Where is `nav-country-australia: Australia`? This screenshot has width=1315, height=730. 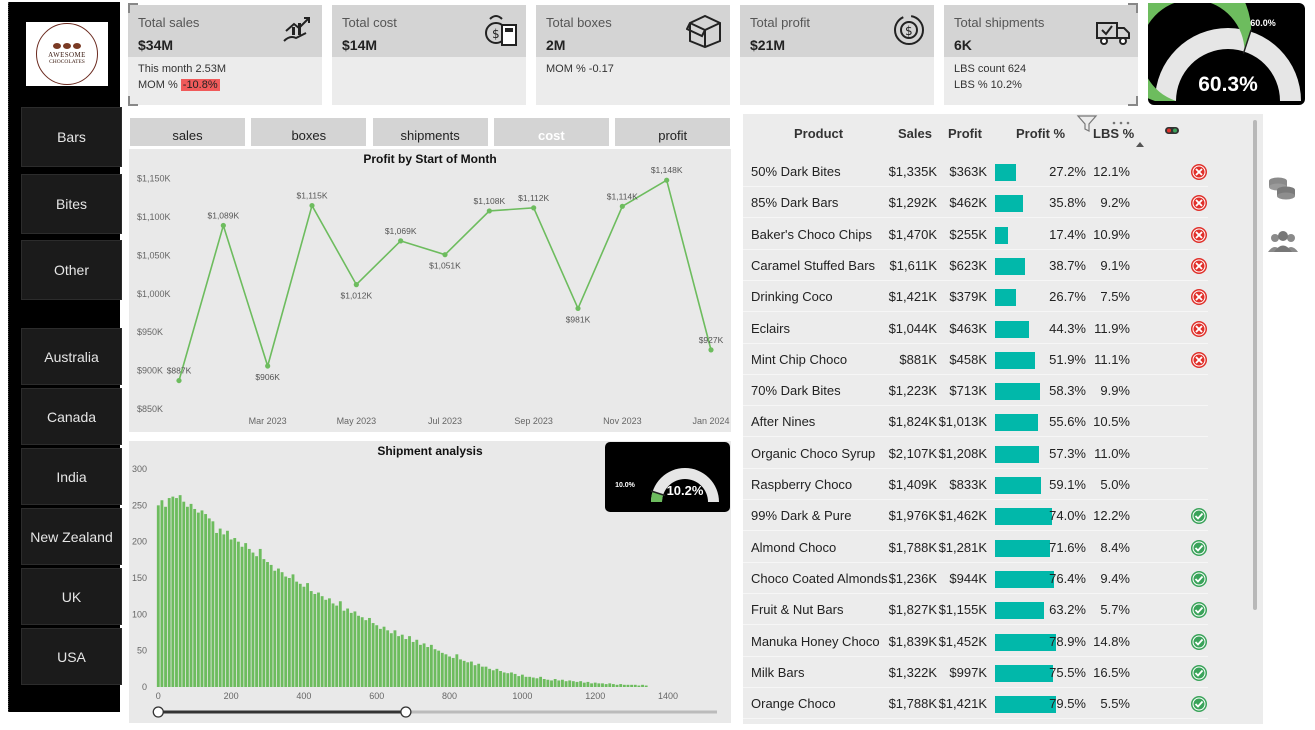
nav-country-australia: Australia is located at coordinates (71, 356).